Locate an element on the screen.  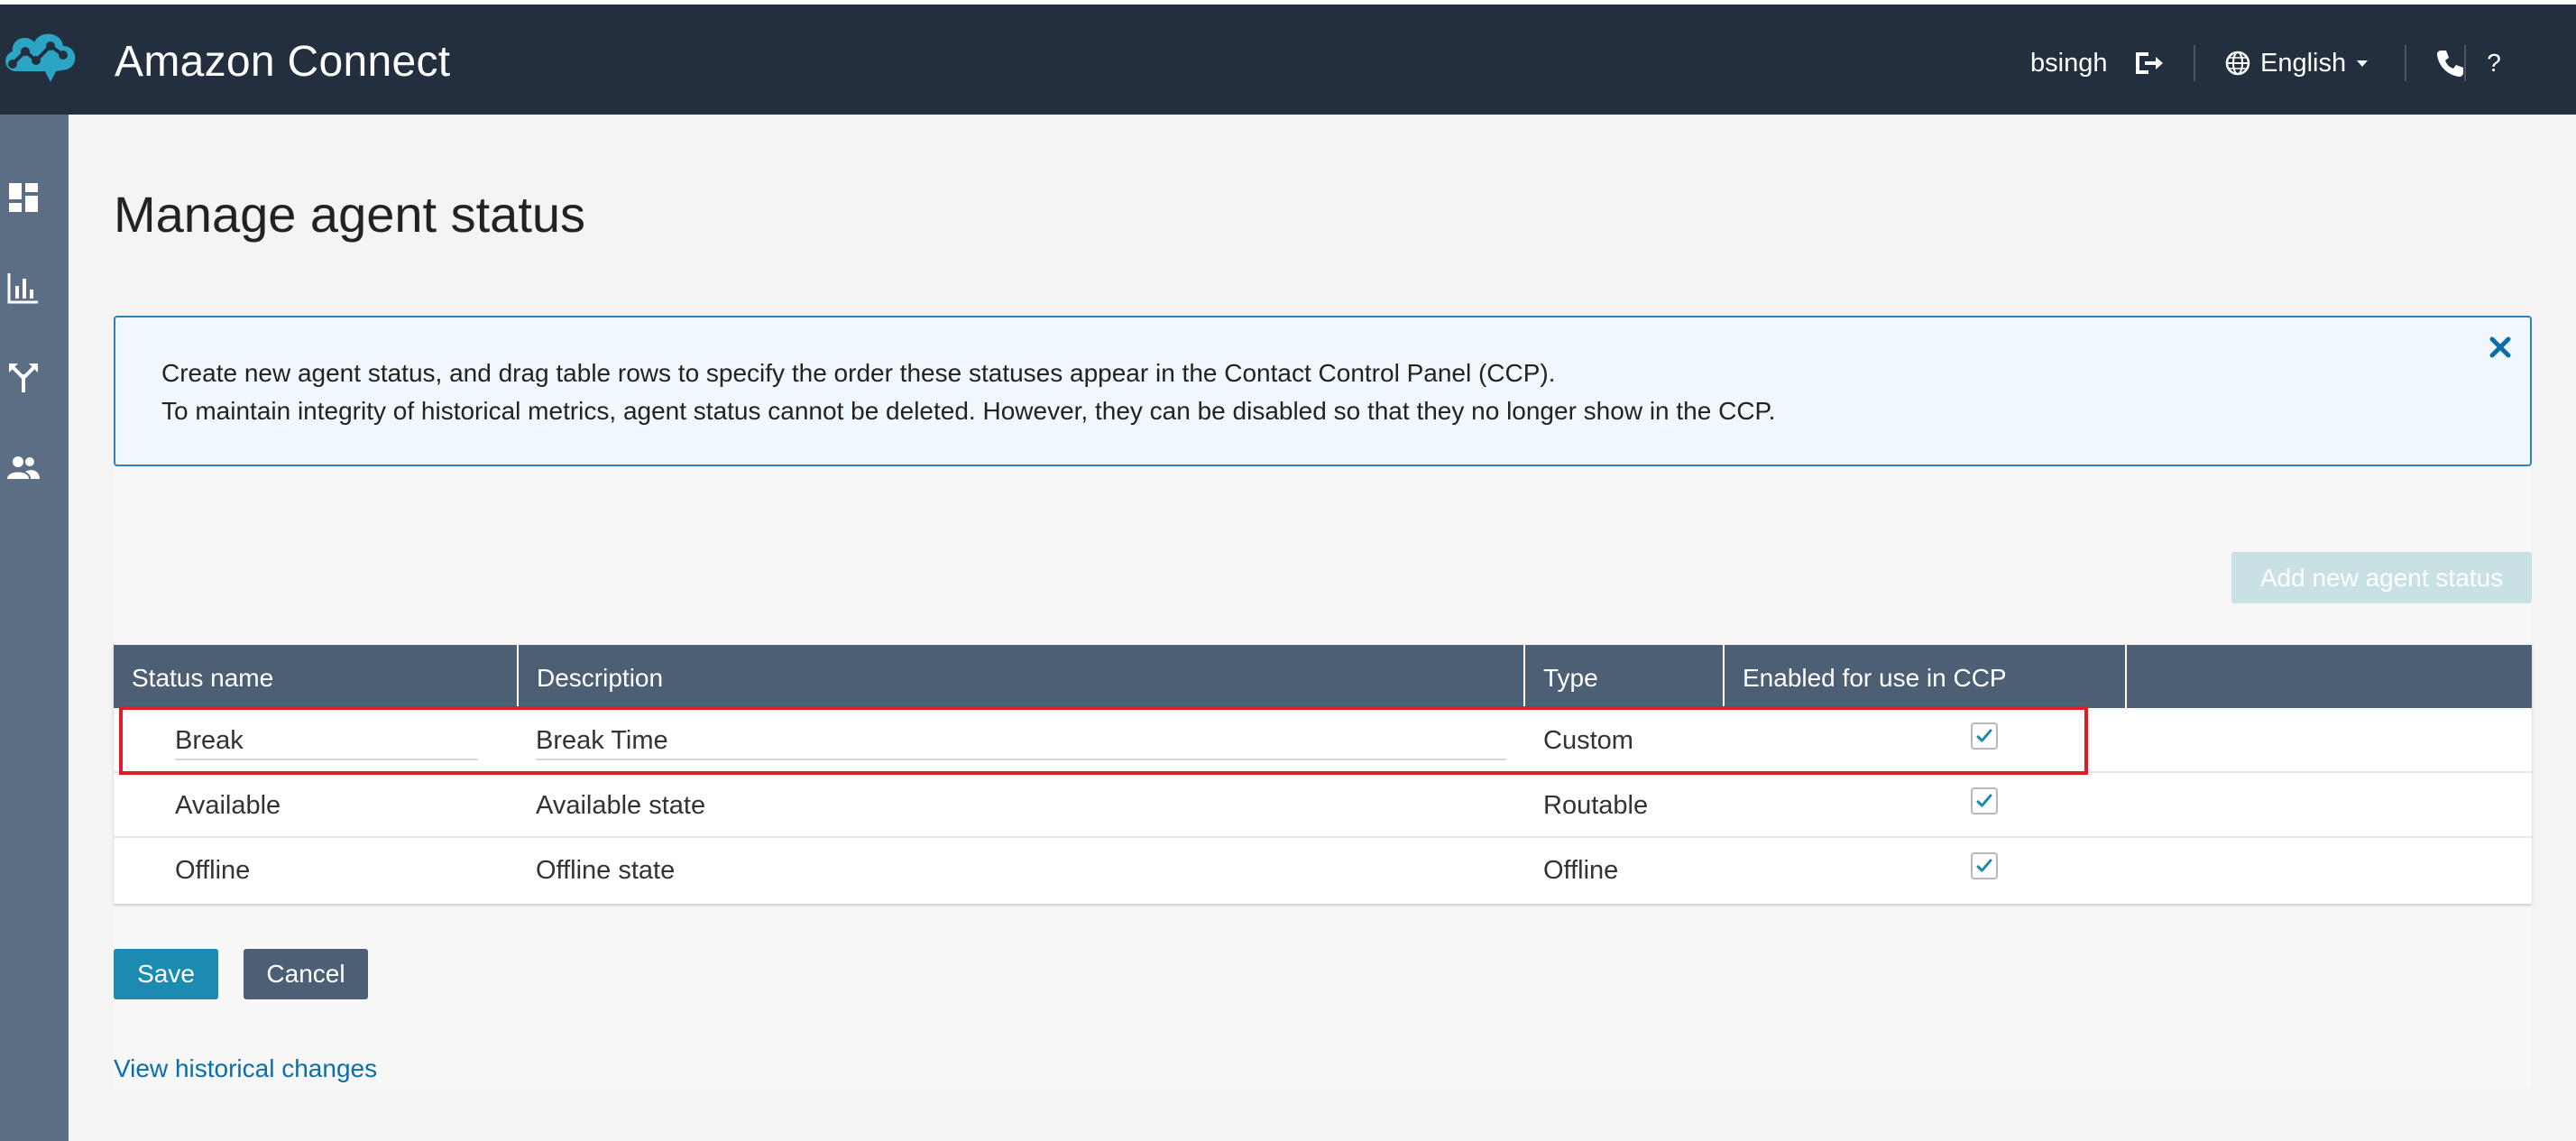
status-name-input: Break is located at coordinates (326, 740).